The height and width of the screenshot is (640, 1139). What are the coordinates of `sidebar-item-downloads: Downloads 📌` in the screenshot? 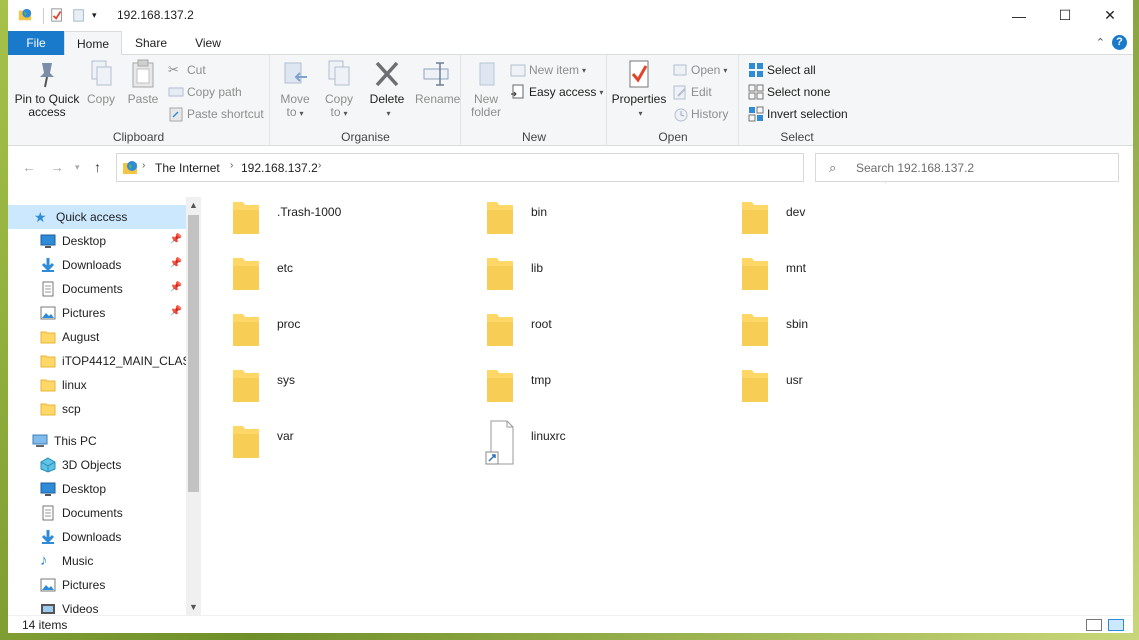 It's located at (97, 265).